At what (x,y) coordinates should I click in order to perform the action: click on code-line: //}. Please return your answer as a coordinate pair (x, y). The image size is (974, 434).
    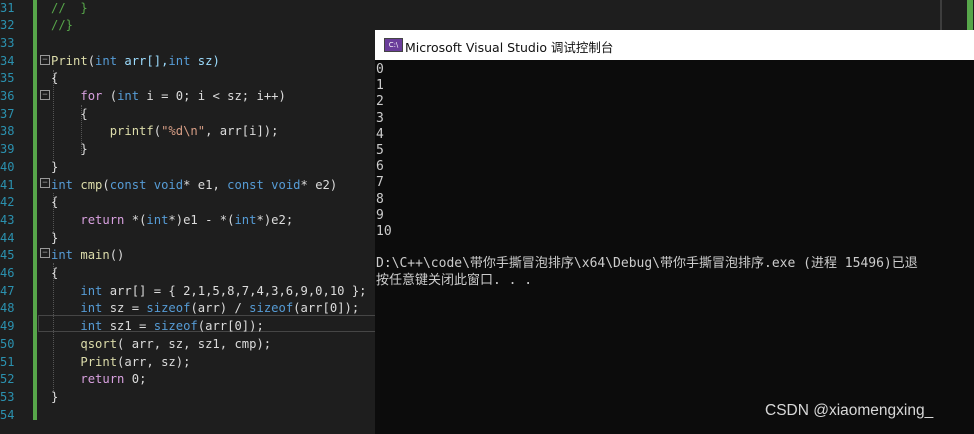
    Looking at the image, I should click on (62, 26).